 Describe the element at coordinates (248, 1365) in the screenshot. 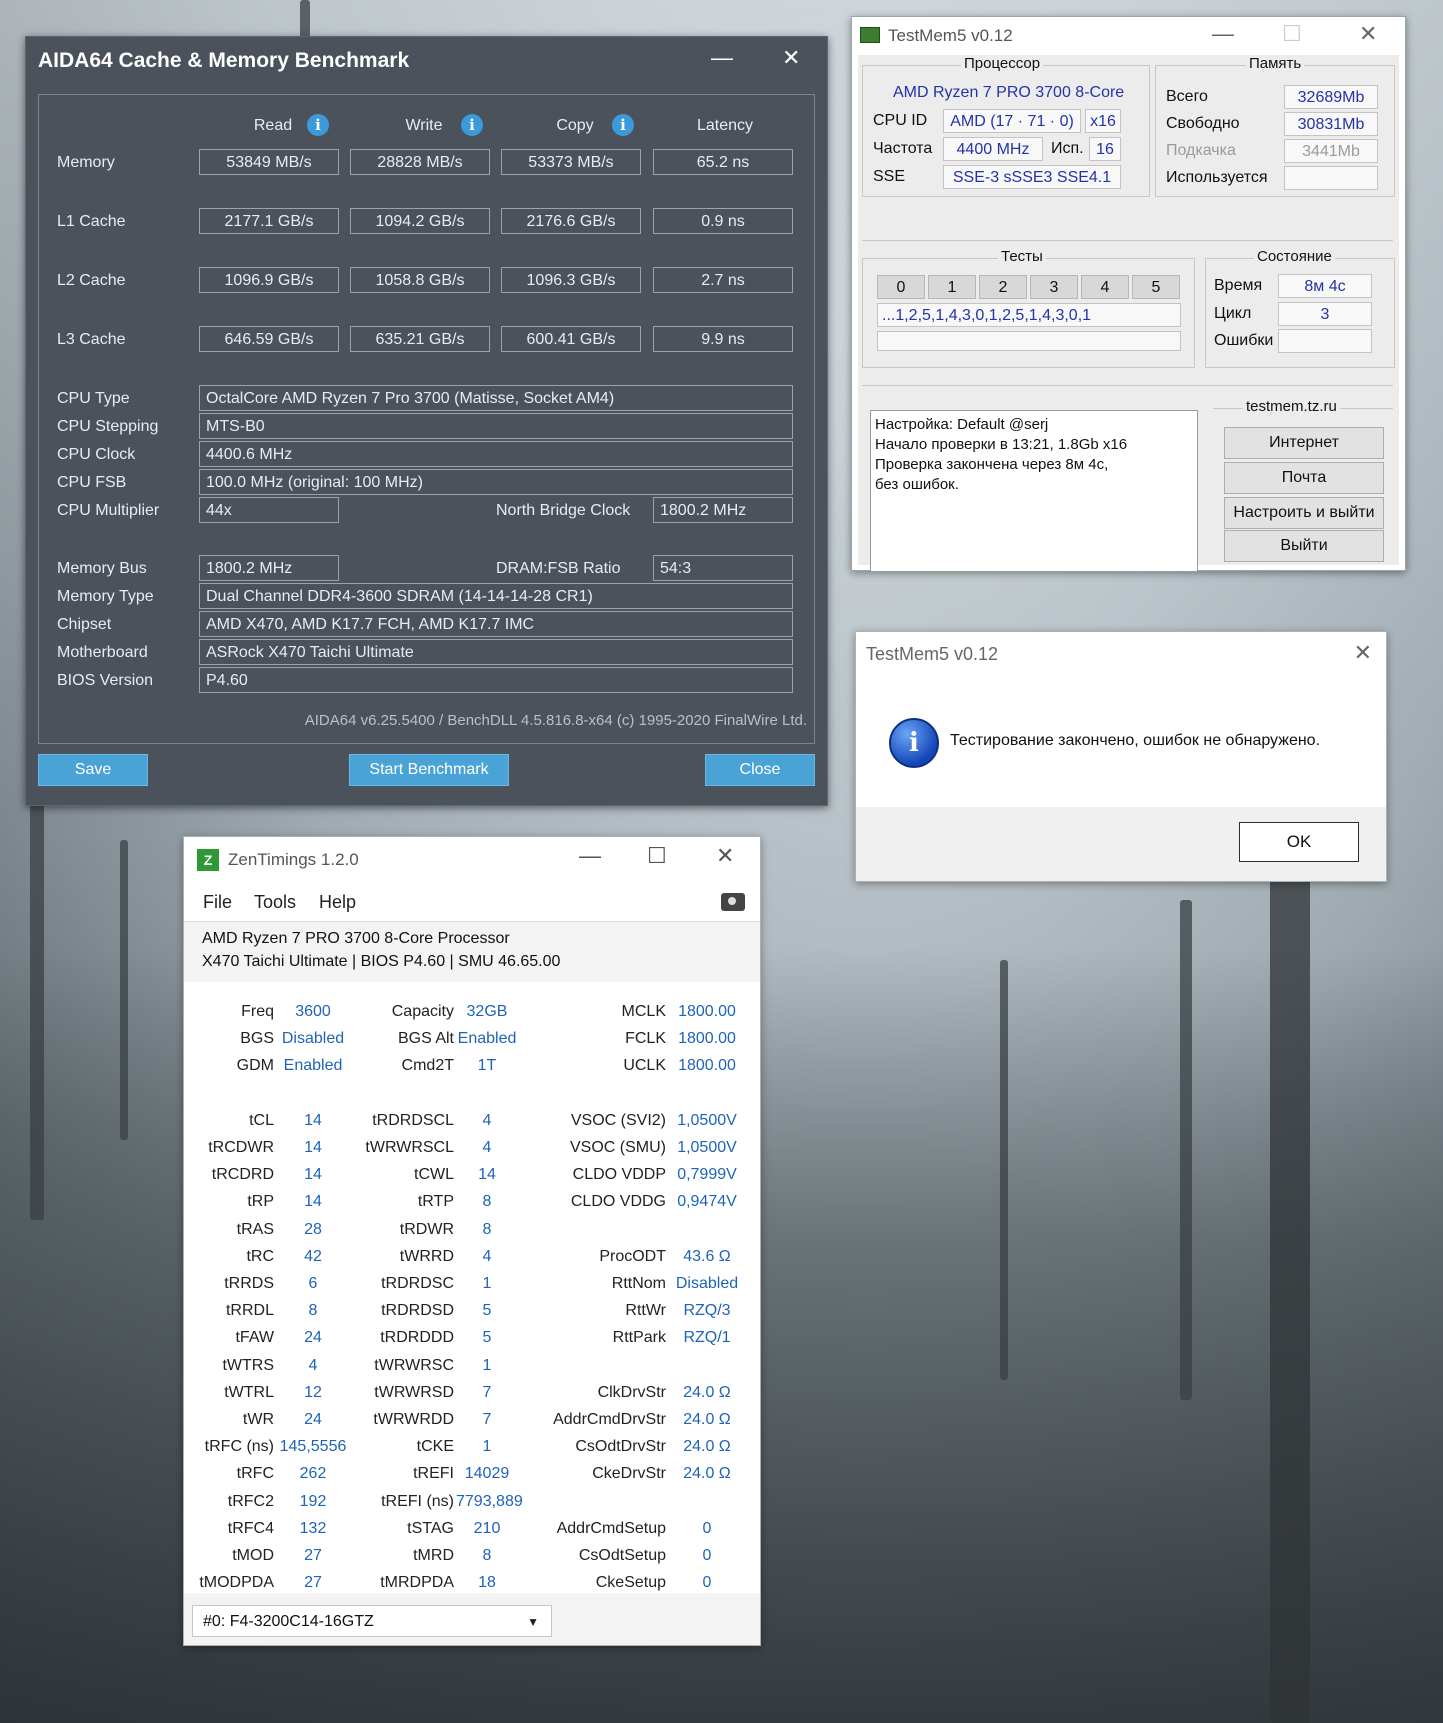

I see `timing-label: tWTRS` at that location.